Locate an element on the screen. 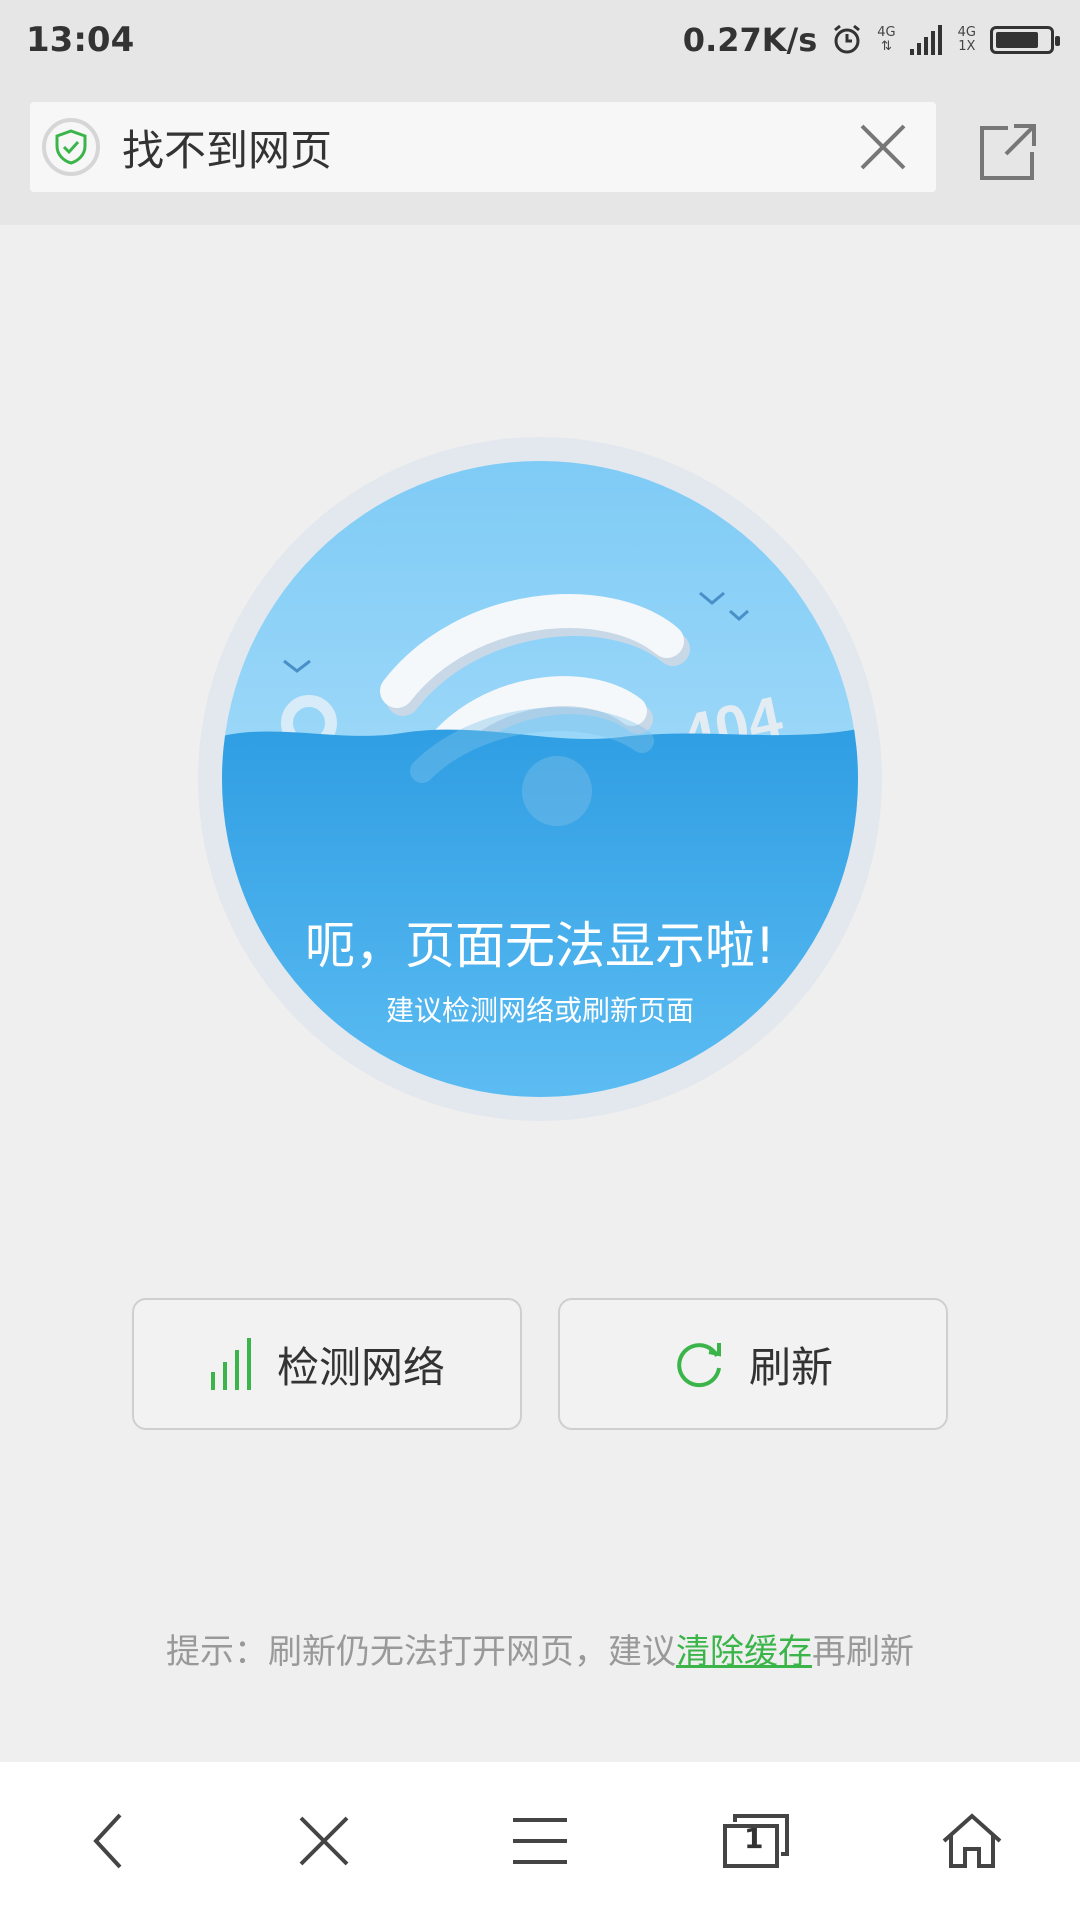 The image size is (1080, 1920). signal-bars-icon is located at coordinates (230, 1364).